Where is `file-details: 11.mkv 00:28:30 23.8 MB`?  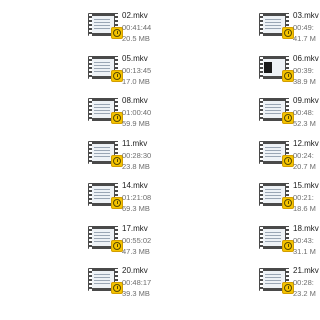 file-details: 11.mkv 00:28:30 23.8 MB is located at coordinates (136, 155).